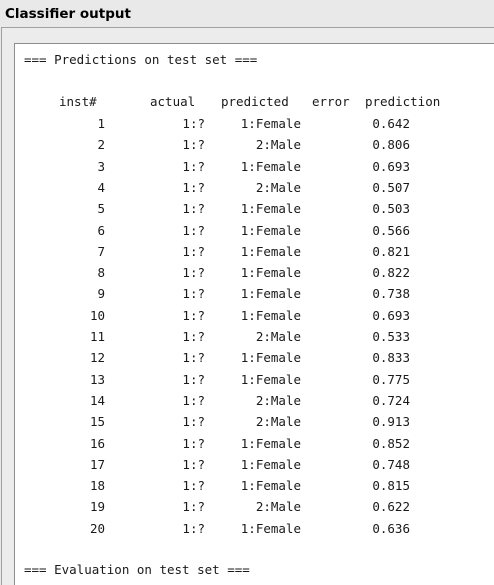 The width and height of the screenshot is (494, 585). I want to click on prediction-cell: 0.775, so click(391, 379).